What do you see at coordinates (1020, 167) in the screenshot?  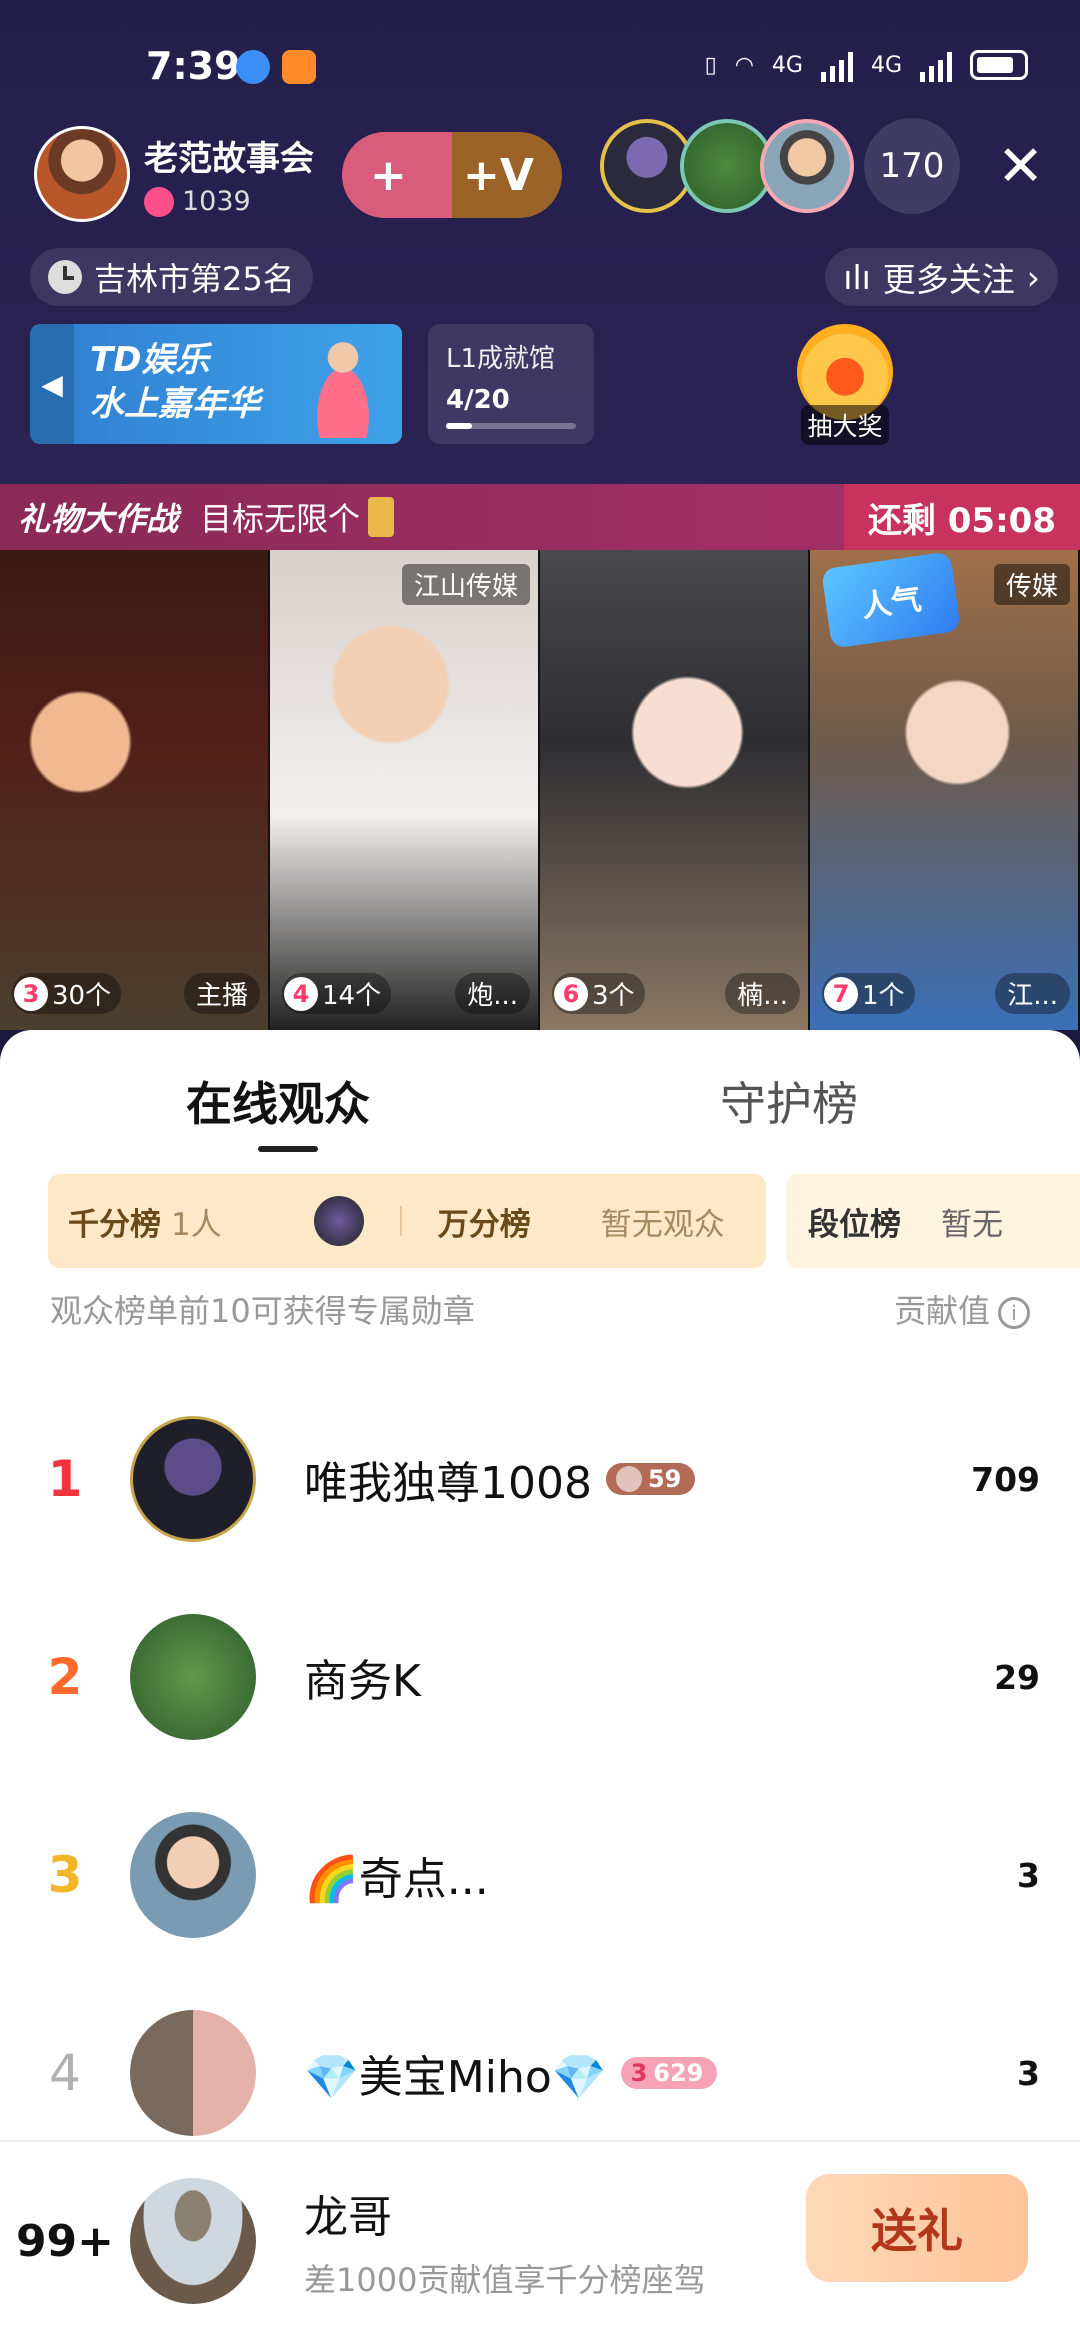 I see `close-icon: ✕` at bounding box center [1020, 167].